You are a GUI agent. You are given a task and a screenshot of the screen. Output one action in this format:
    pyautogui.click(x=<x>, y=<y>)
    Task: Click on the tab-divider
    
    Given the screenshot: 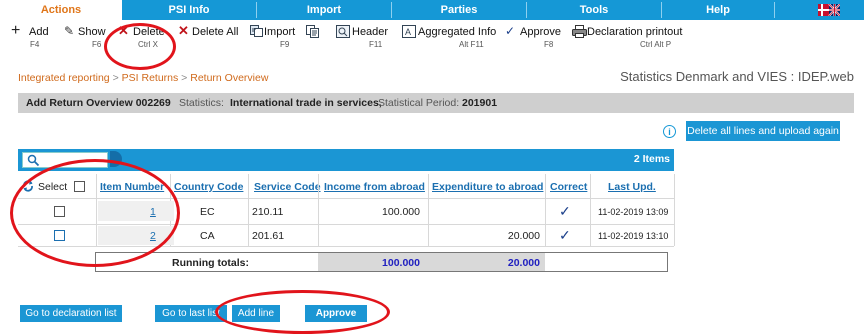 What is the action you would take?
    pyautogui.click(x=774, y=10)
    